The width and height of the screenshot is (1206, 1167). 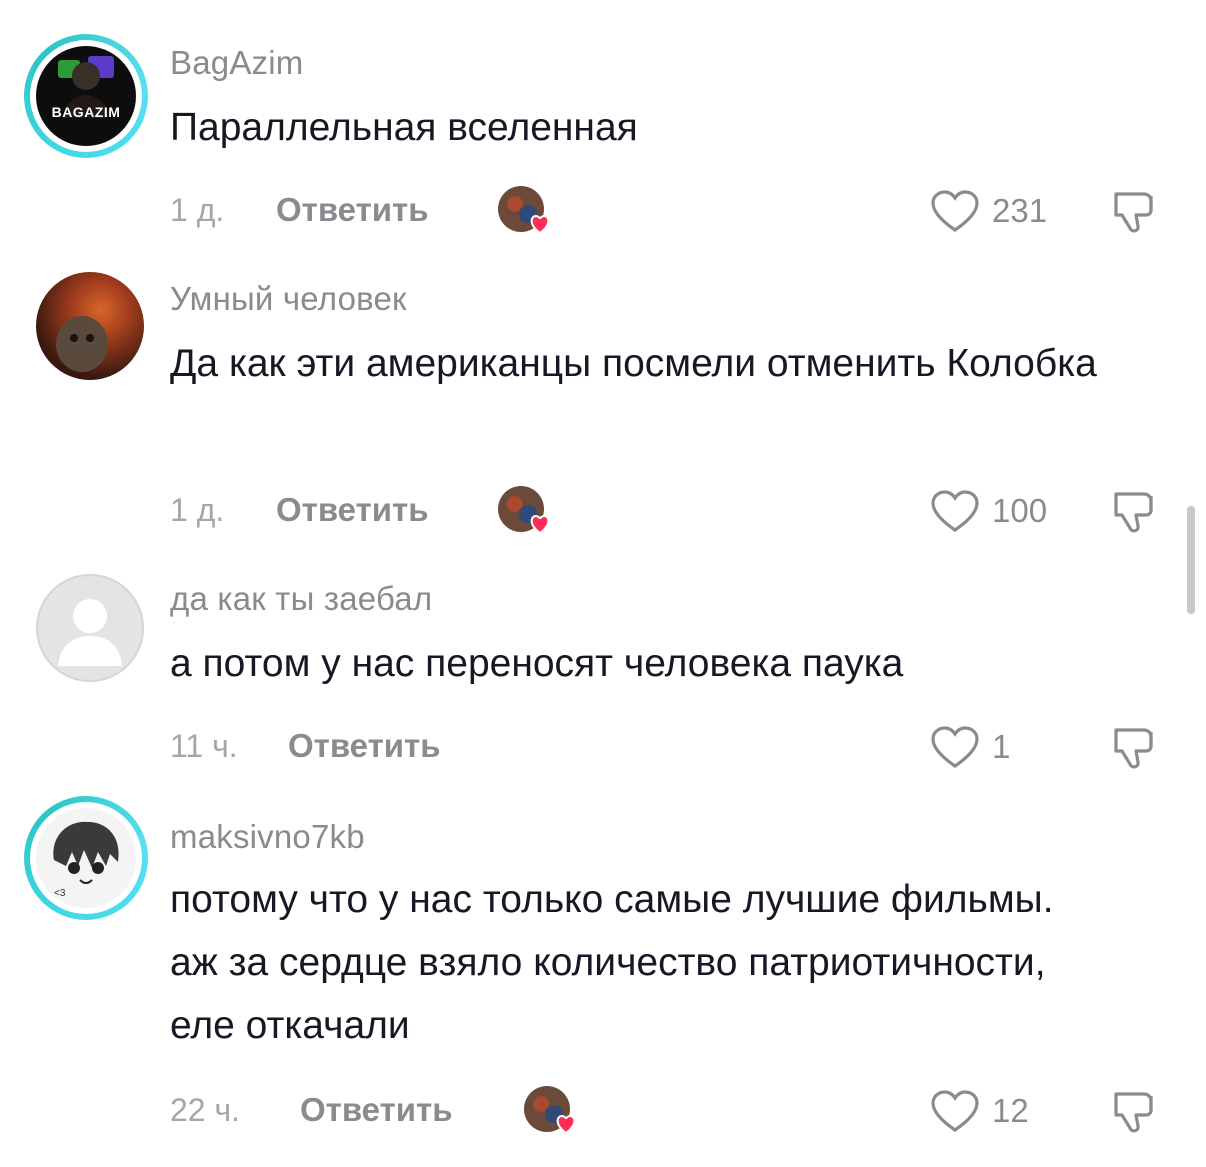 I want to click on comment-meta: 1 д. Ответить 100, so click(x=603, y=511).